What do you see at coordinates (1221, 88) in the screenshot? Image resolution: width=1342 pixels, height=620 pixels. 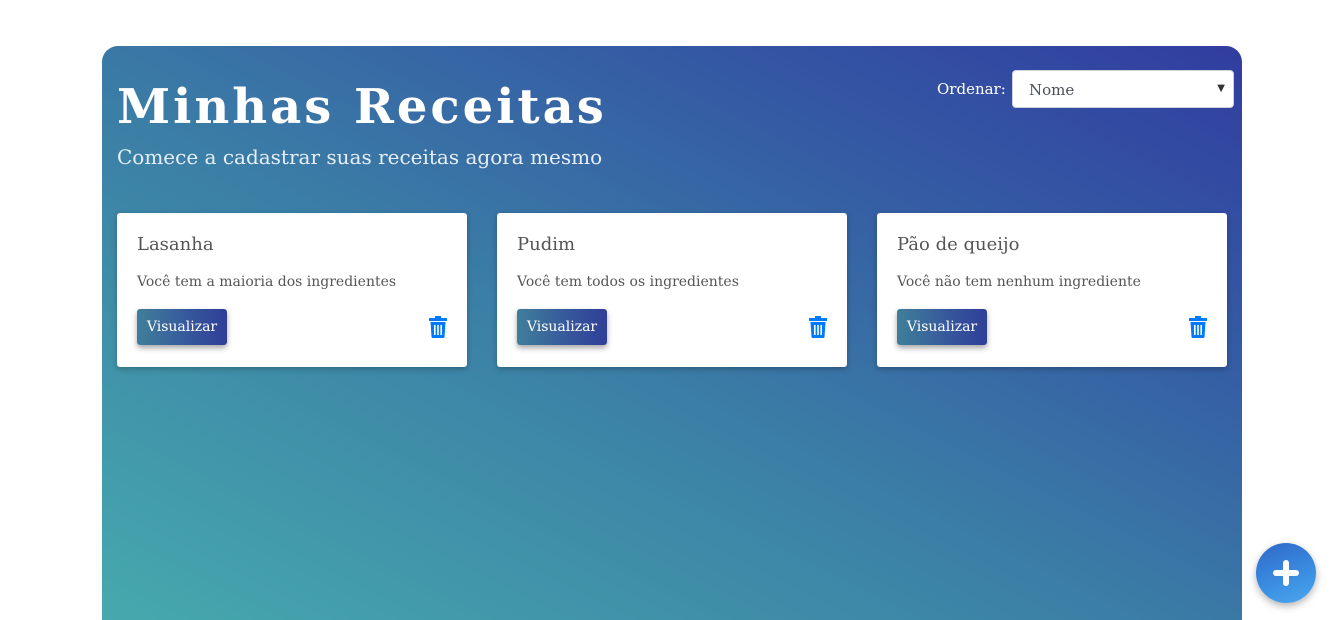 I see `caret-down-icon: ▼` at bounding box center [1221, 88].